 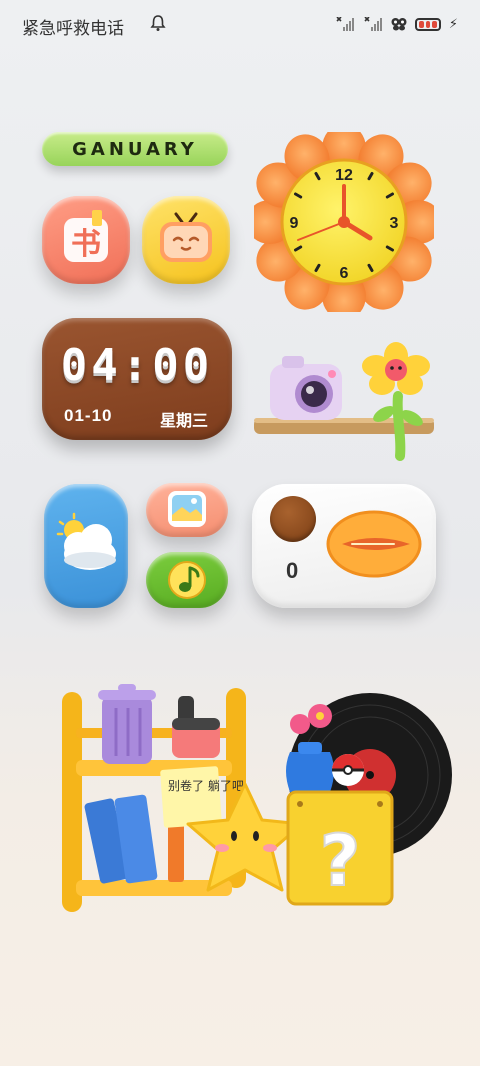 What do you see at coordinates (292, 570) in the screenshot?
I see `count-display: 0` at bounding box center [292, 570].